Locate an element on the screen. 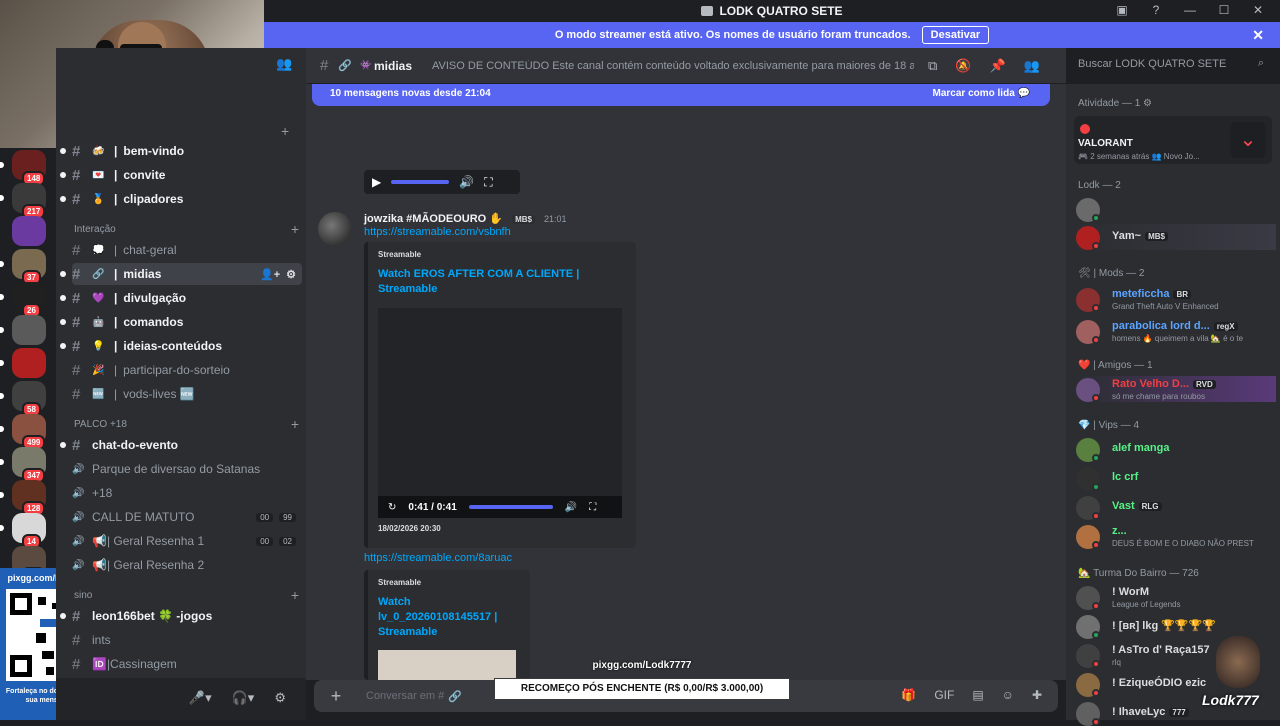 This screenshot has height=726, width=1280. channel-interacao-6: # 🆕 | vods-lives 🆕 is located at coordinates (187, 394).